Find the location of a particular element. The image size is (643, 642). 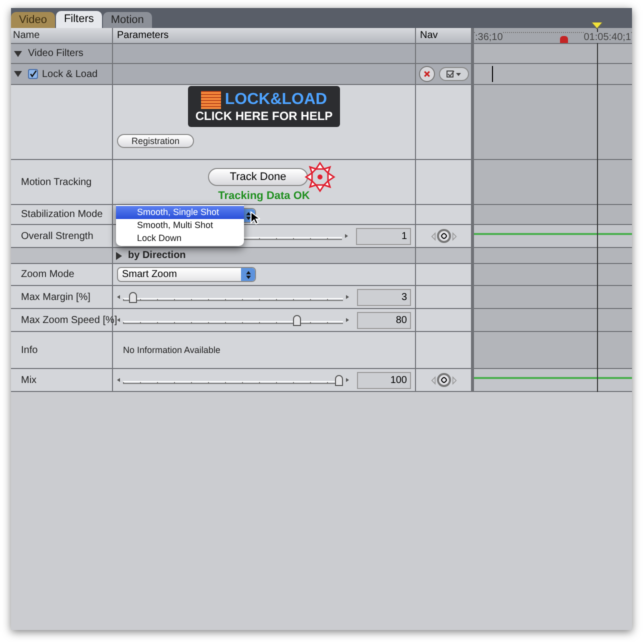

timecode-label: :36;10 is located at coordinates (489, 37).